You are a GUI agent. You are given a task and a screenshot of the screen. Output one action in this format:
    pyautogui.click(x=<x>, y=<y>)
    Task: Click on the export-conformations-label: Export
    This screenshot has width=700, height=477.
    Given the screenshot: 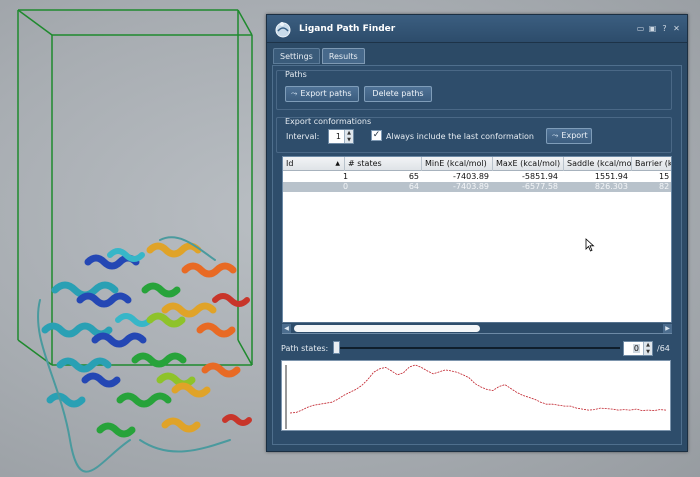 What is the action you would take?
    pyautogui.click(x=574, y=135)
    